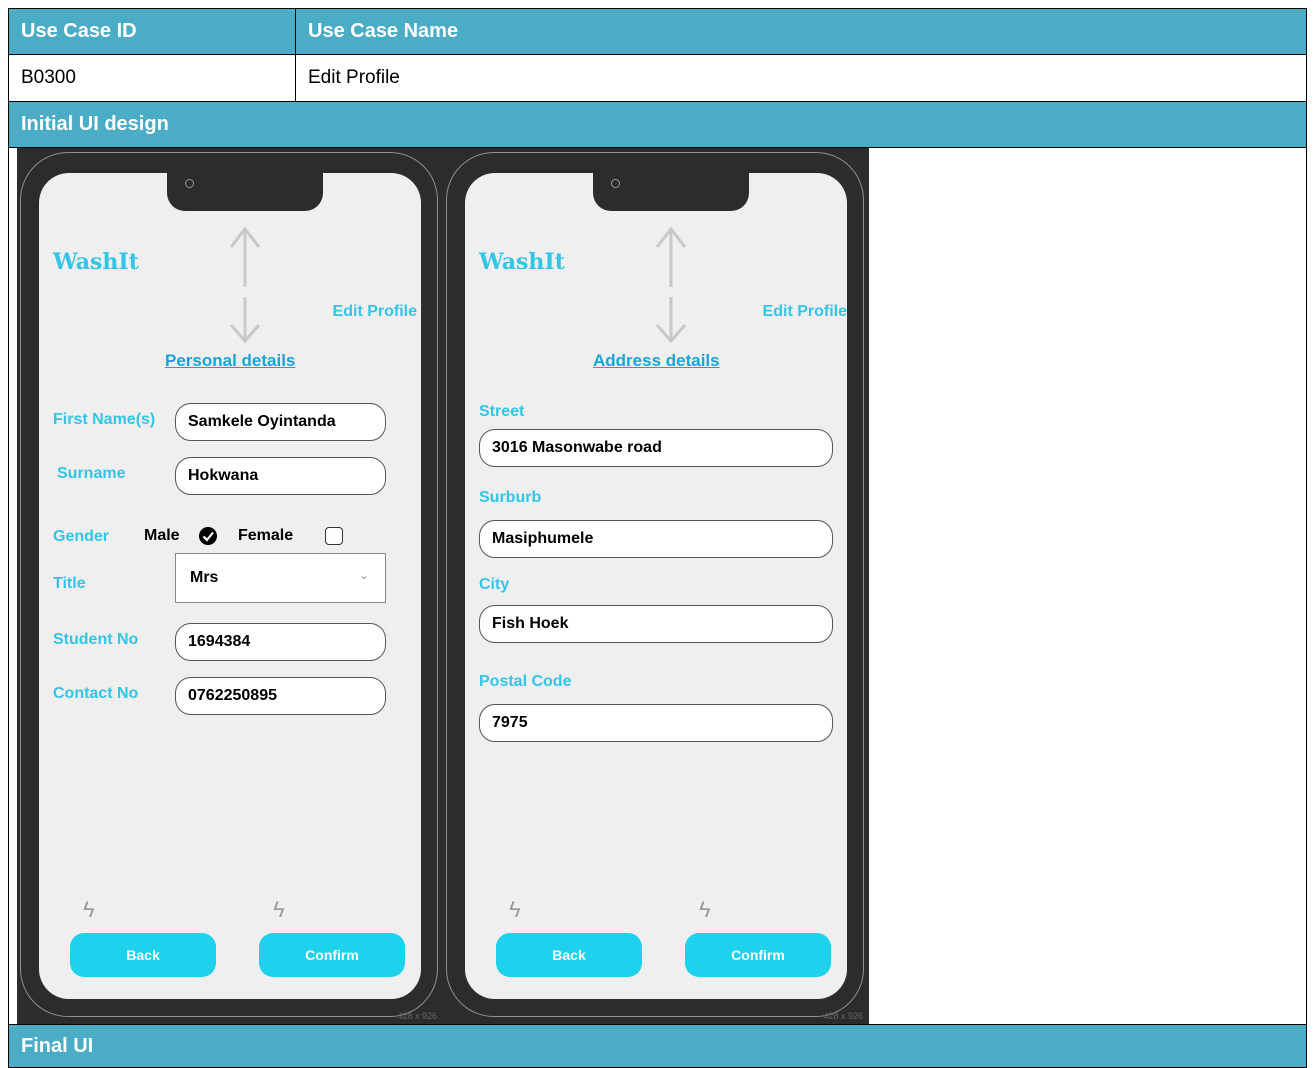 Image resolution: width=1313 pixels, height=1068 pixels. Describe the element at coordinates (280, 696) in the screenshot. I see `contact-no-input: 0762250895` at that location.